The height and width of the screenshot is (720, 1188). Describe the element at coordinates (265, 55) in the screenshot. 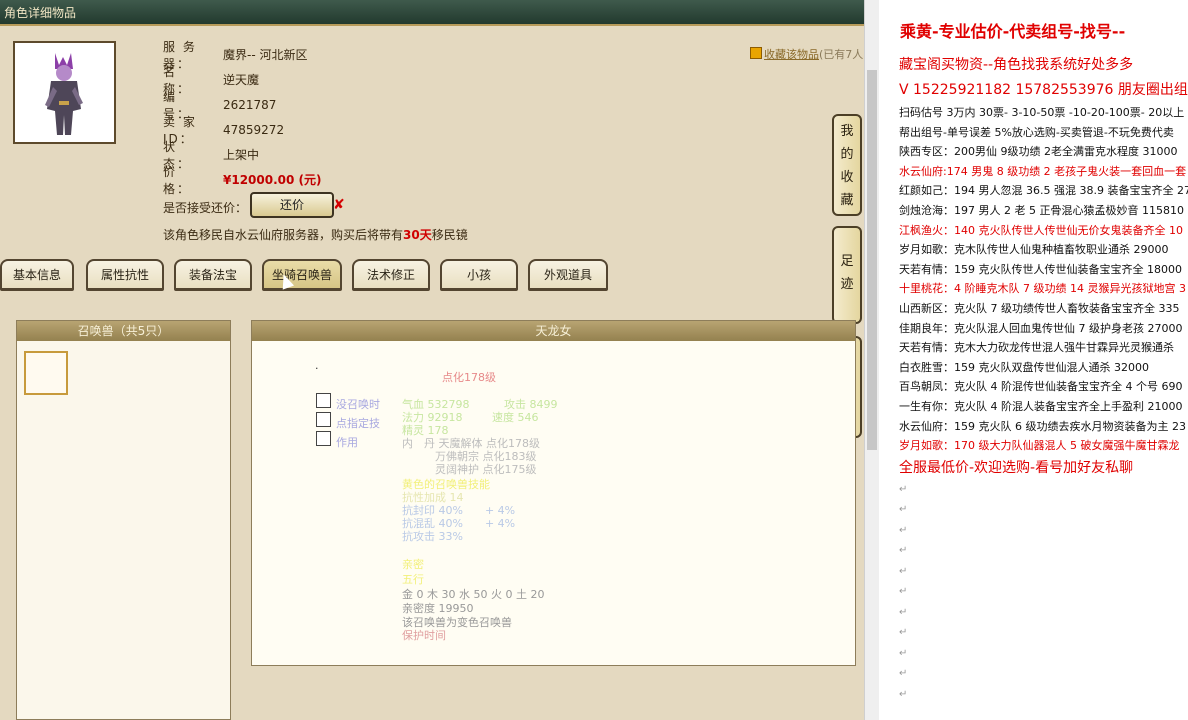

I see `server-value: 魔界-- 河北新区` at that location.